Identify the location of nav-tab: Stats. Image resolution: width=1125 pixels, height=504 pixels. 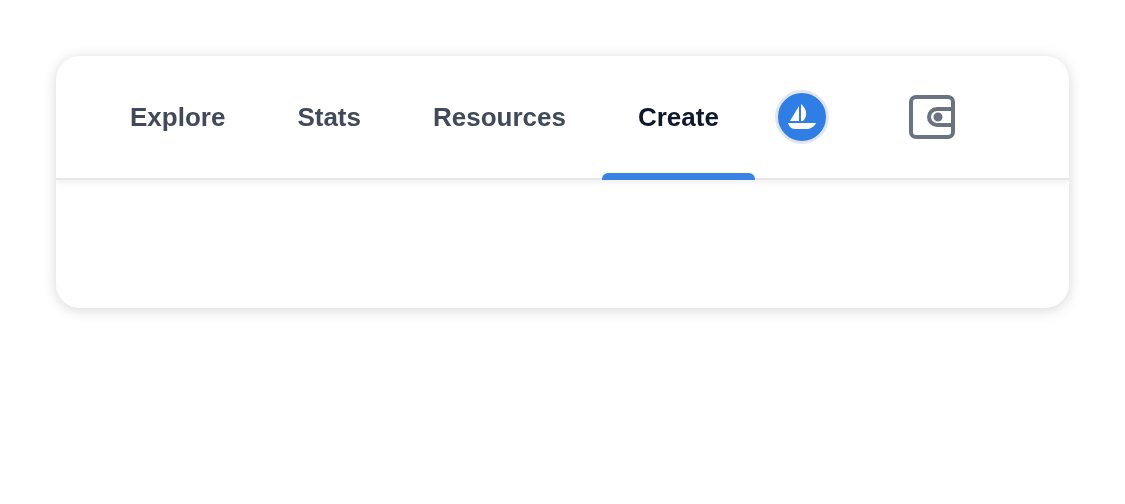
(329, 117).